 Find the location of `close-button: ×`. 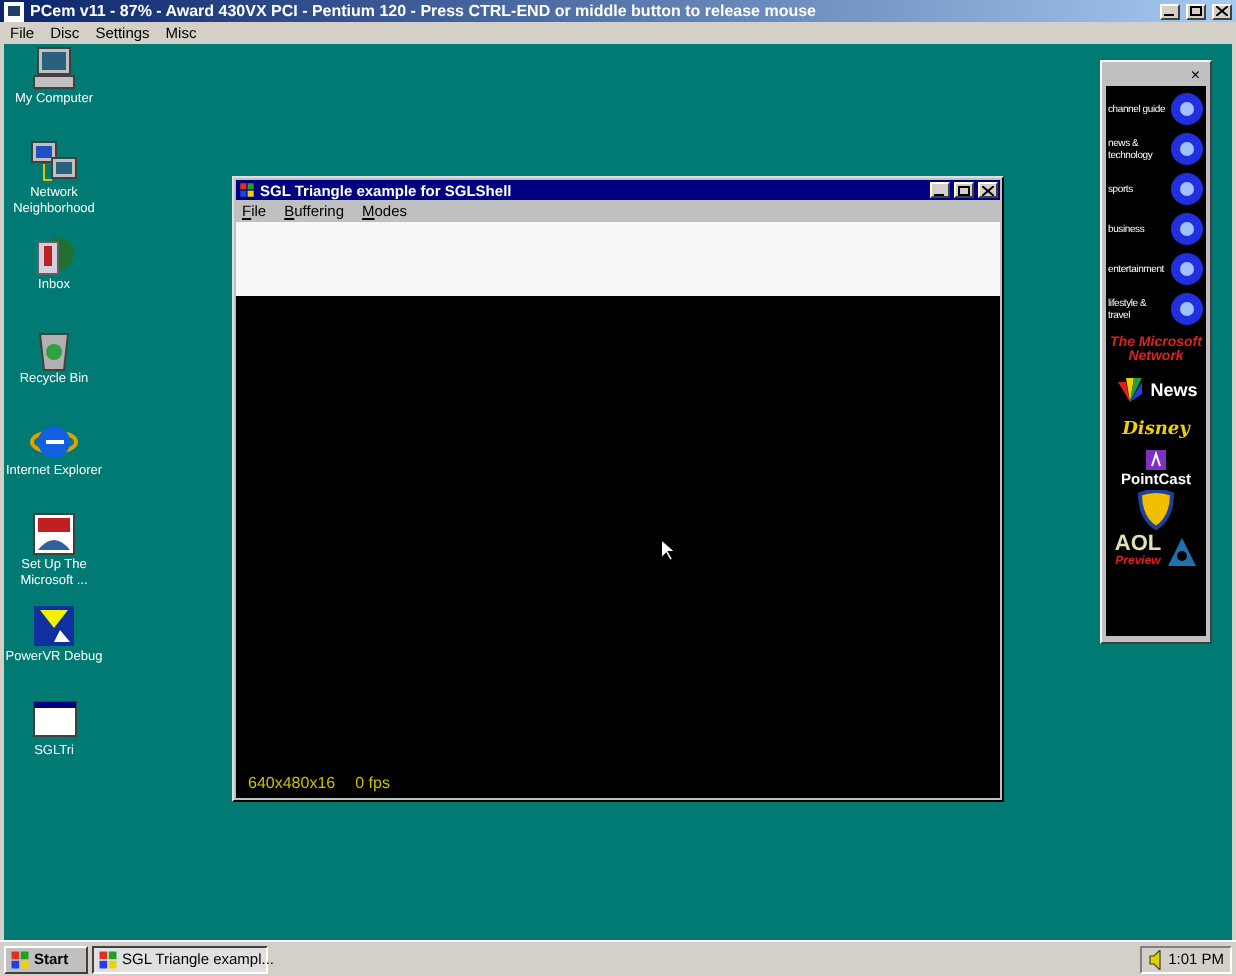

close-button: × is located at coordinates (1195, 75).